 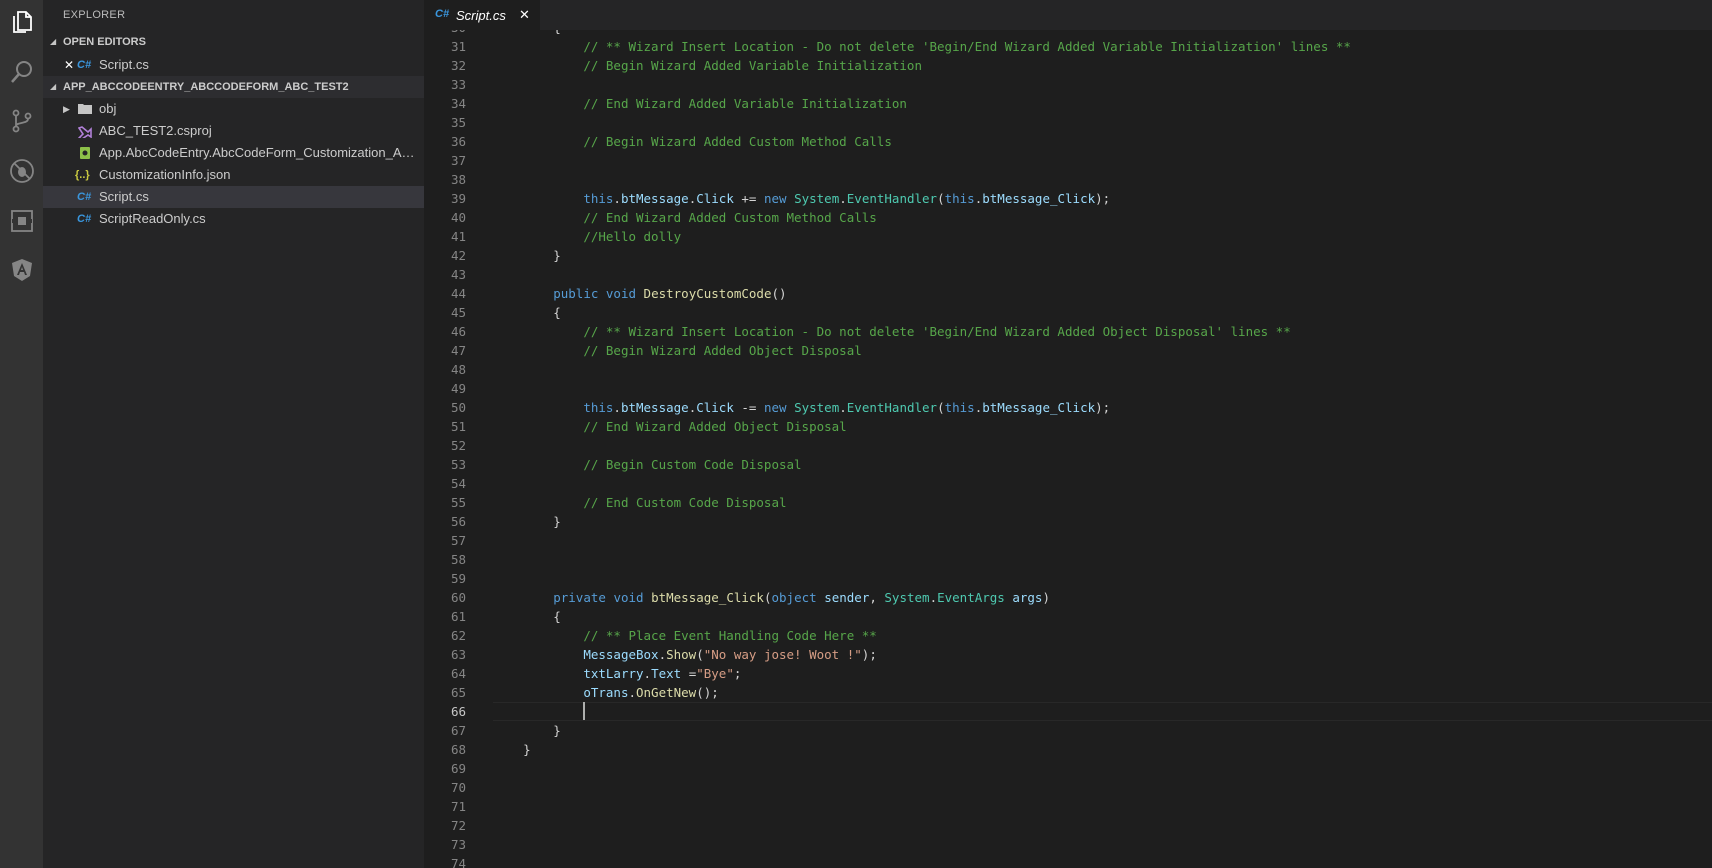 I want to click on line-number: 47, so click(x=458, y=350).